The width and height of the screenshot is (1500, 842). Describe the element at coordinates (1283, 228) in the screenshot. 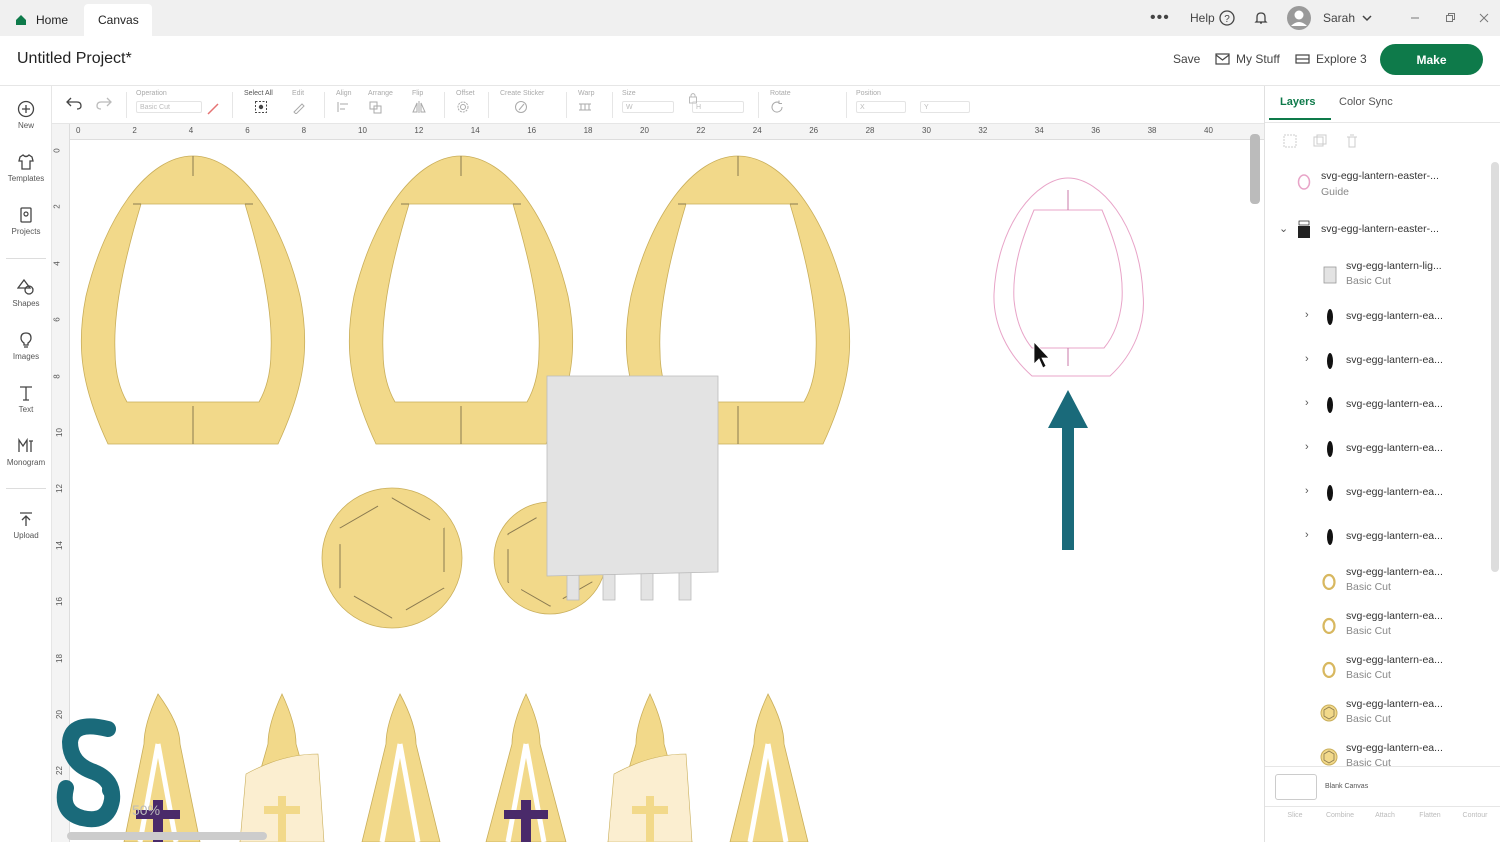

I see `chevron-down-icon: ⌄` at that location.